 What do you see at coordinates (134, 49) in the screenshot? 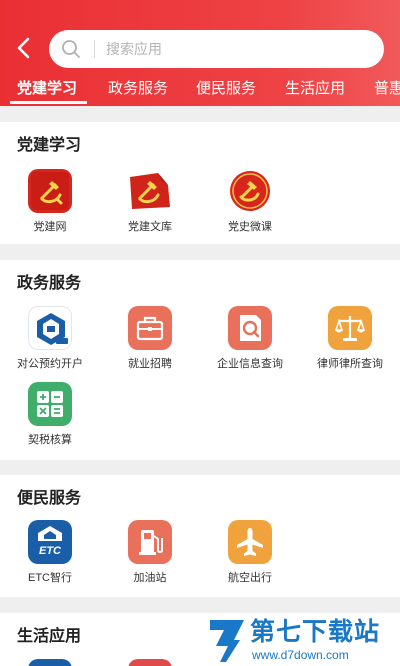
I see `search-placeholder: 搜索应用` at bounding box center [134, 49].